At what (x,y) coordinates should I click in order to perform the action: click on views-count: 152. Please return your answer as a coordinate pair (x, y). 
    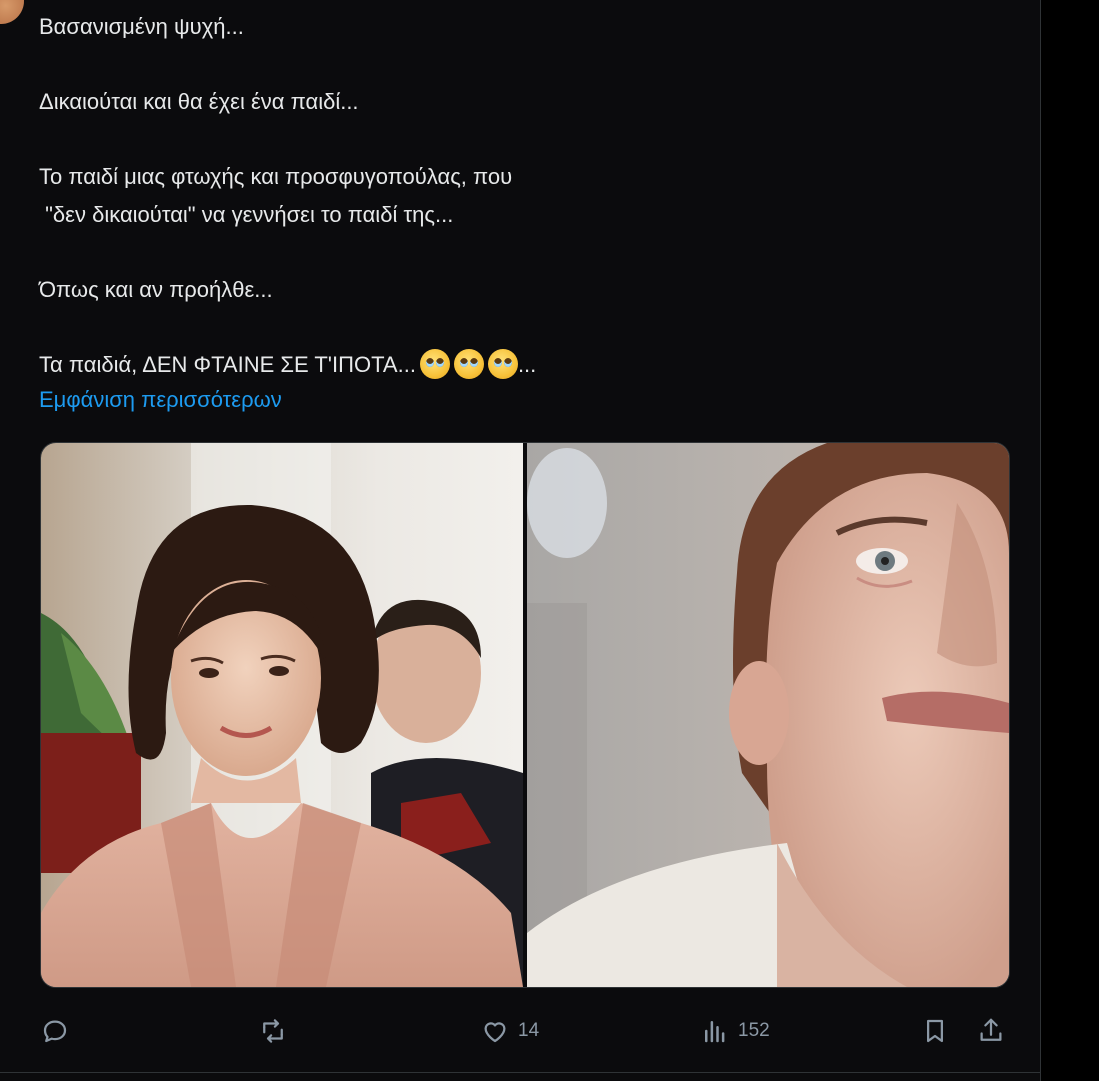
    Looking at the image, I should click on (754, 1030).